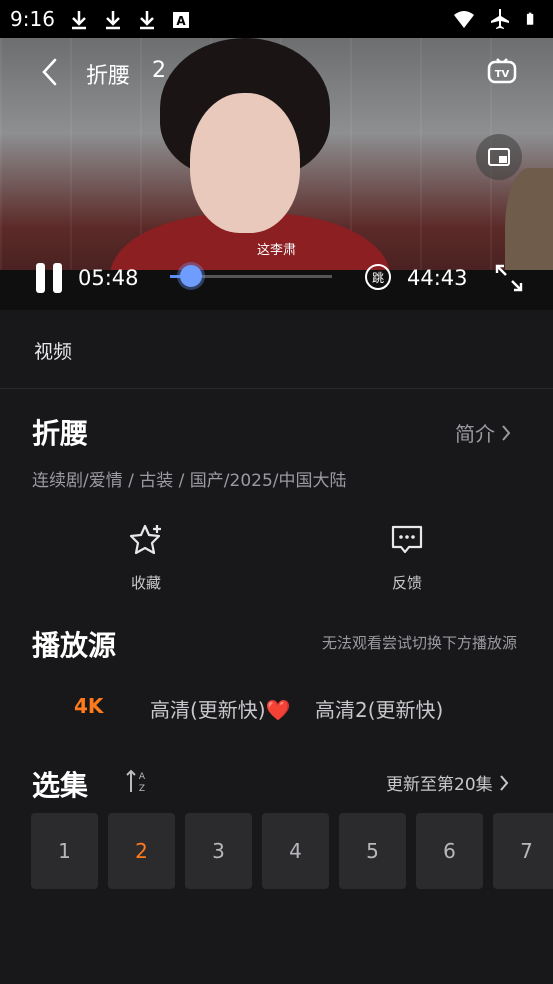 The image size is (553, 984). What do you see at coordinates (406, 583) in the screenshot?
I see `feedback-label: 反馈` at bounding box center [406, 583].